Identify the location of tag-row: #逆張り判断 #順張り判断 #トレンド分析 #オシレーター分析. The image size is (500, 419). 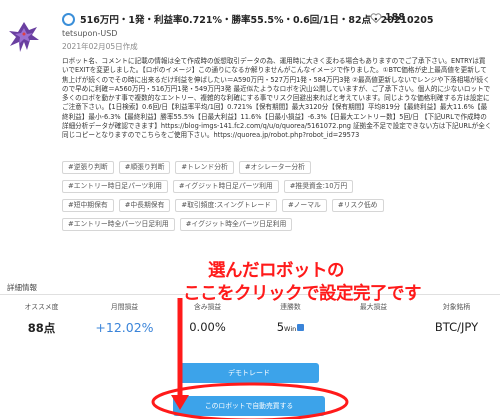
(277, 167).